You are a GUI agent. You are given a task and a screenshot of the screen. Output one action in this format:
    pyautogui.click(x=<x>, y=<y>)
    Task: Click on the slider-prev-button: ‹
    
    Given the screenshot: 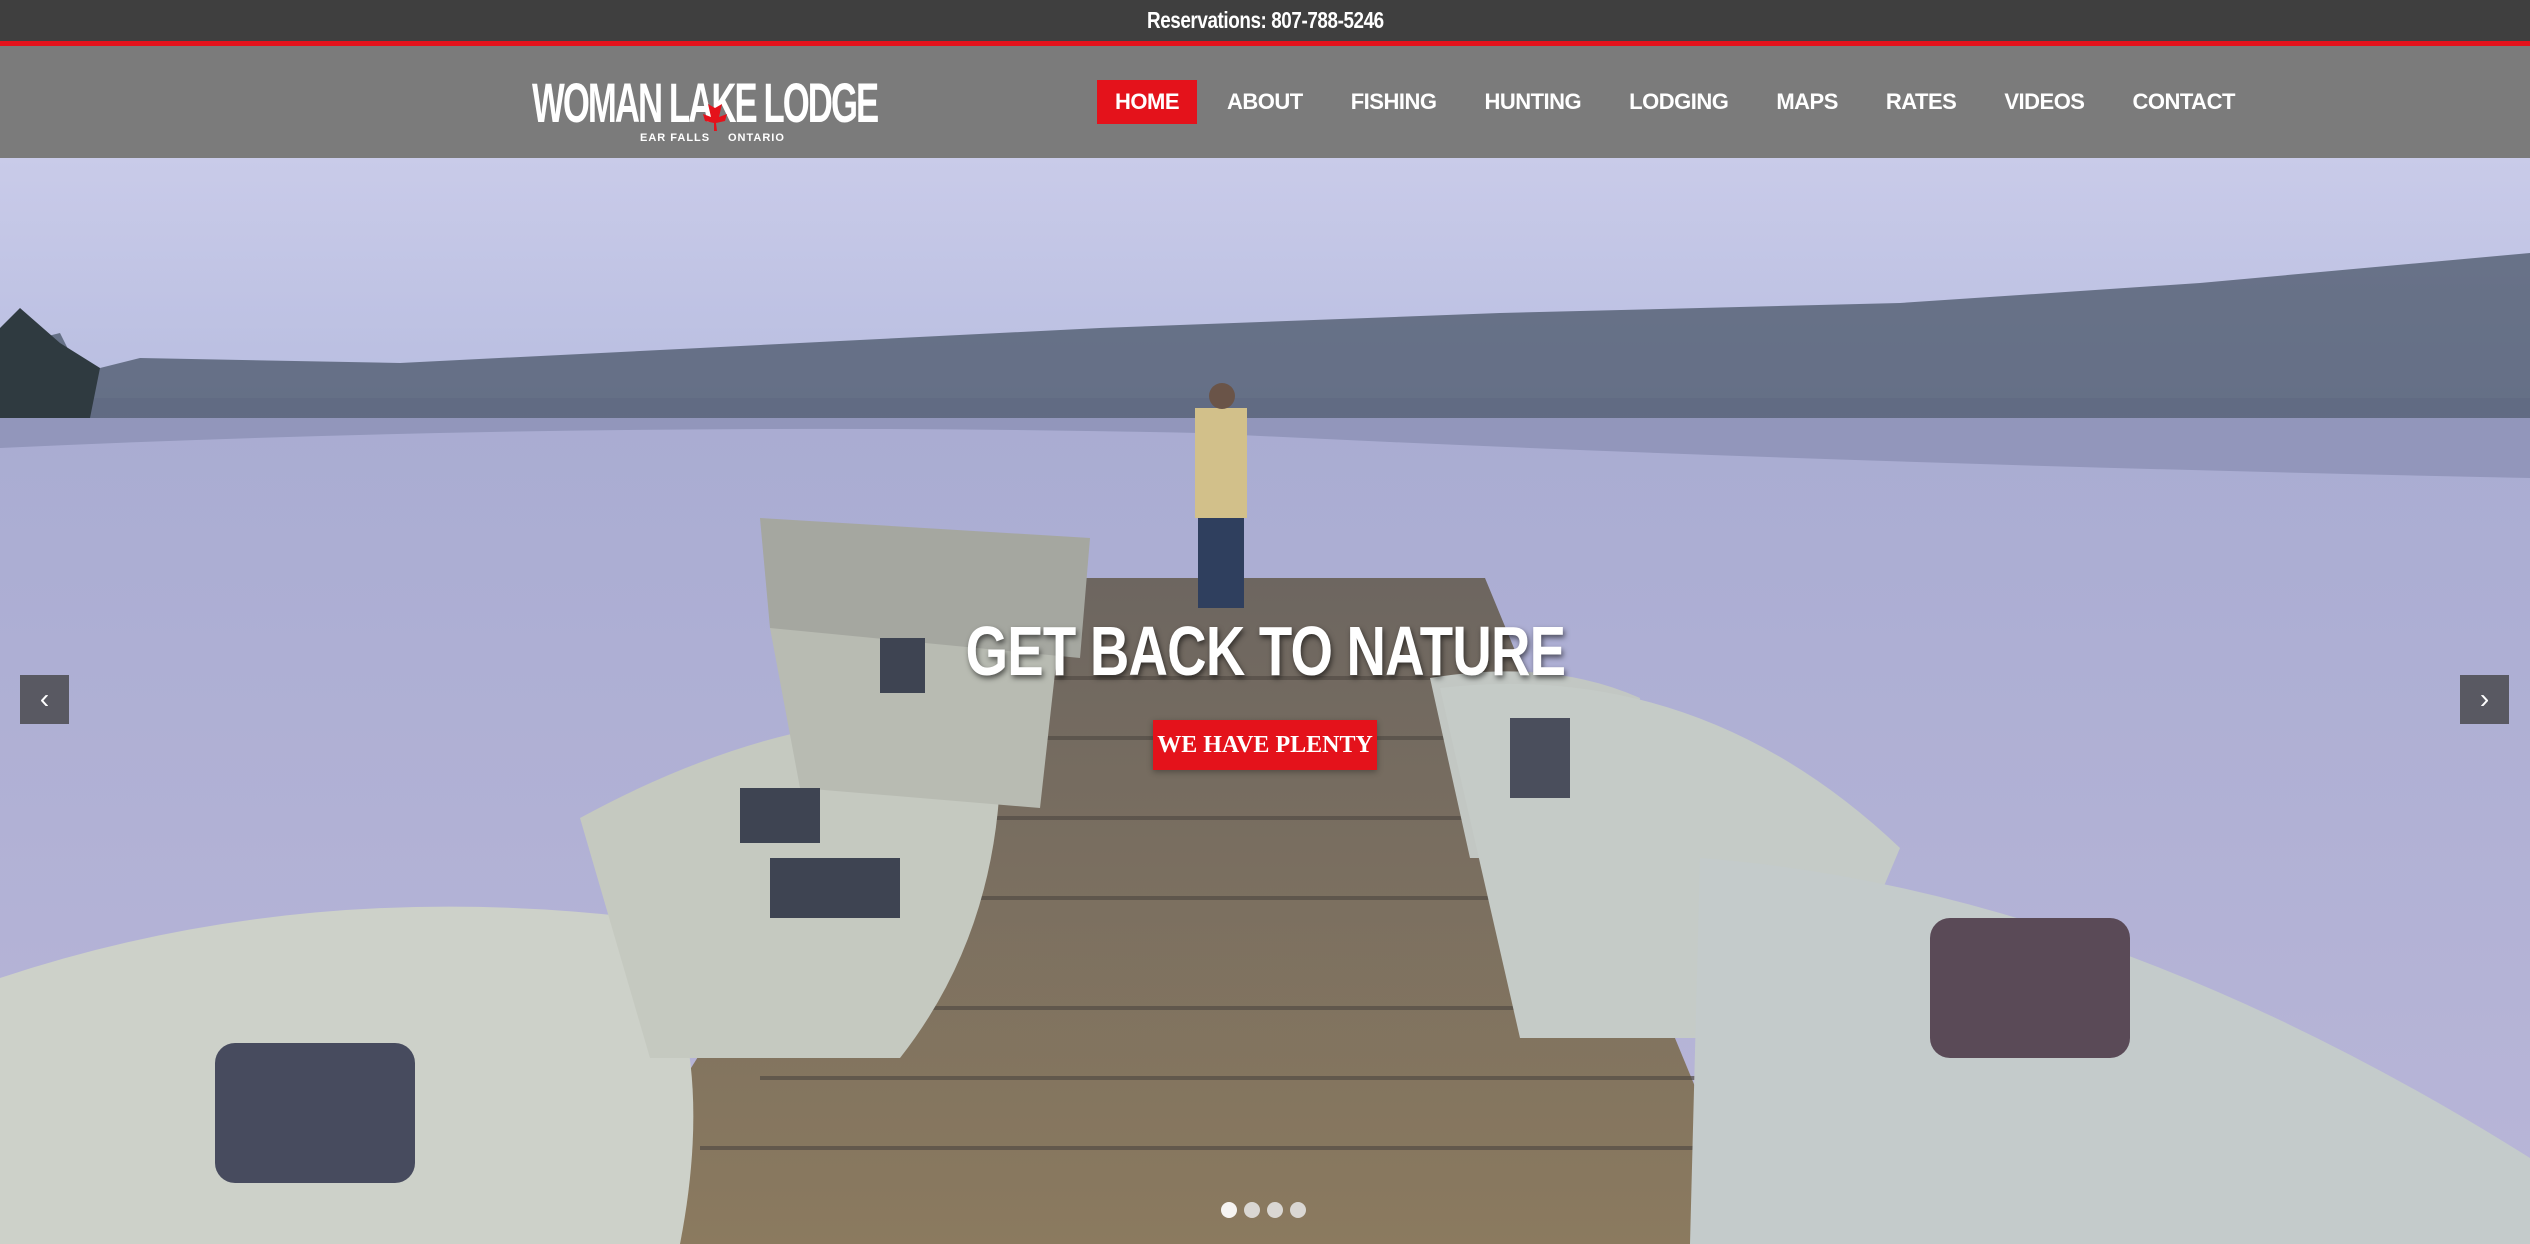 What is the action you would take?
    pyautogui.click(x=44, y=699)
    